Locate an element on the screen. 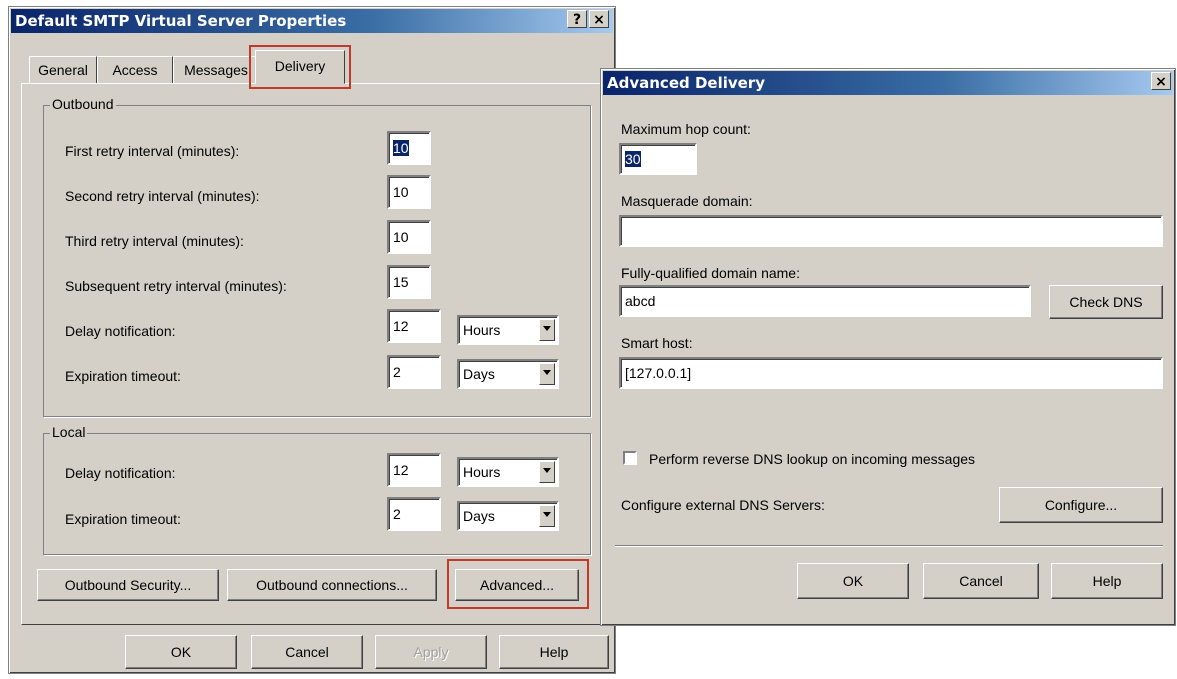 This screenshot has width=1177, height=679. local-delay-unit: Hours is located at coordinates (482, 472).